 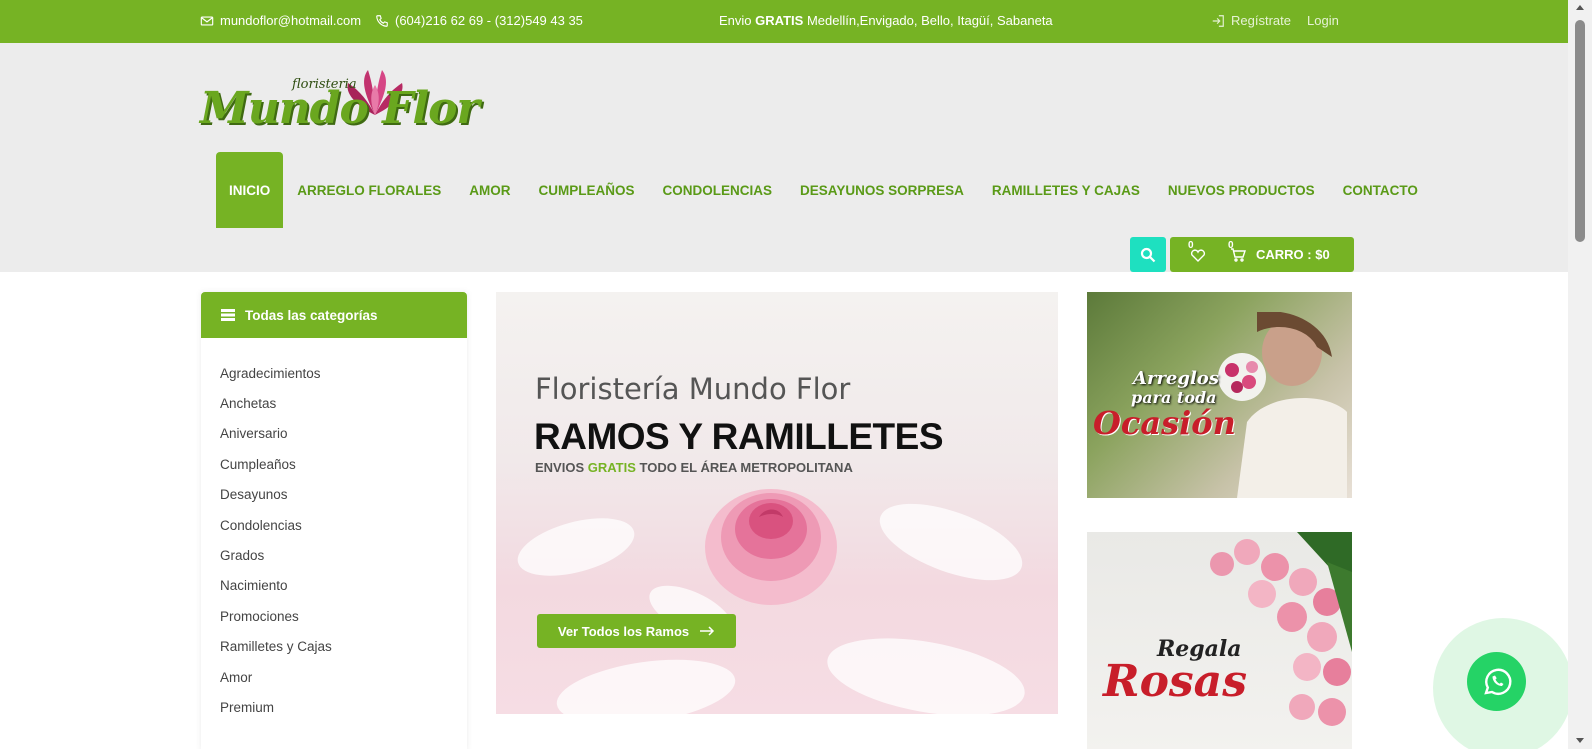 What do you see at coordinates (1261, 20) in the screenshot?
I see `register-text: Regístrate` at bounding box center [1261, 20].